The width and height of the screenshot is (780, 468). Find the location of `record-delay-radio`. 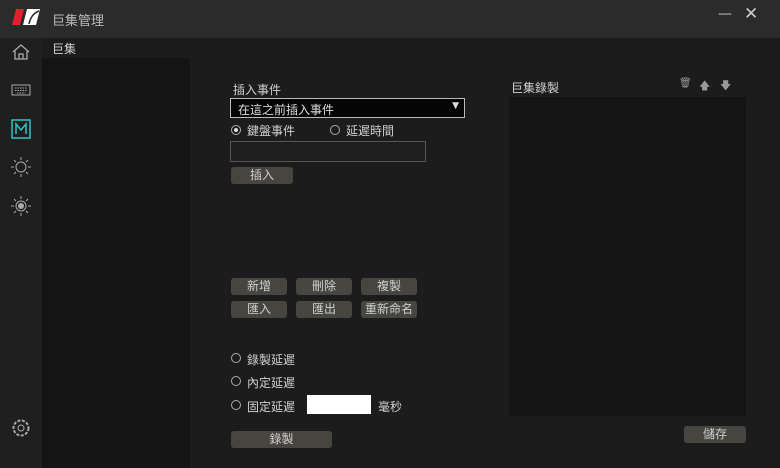

record-delay-radio is located at coordinates (236, 358).